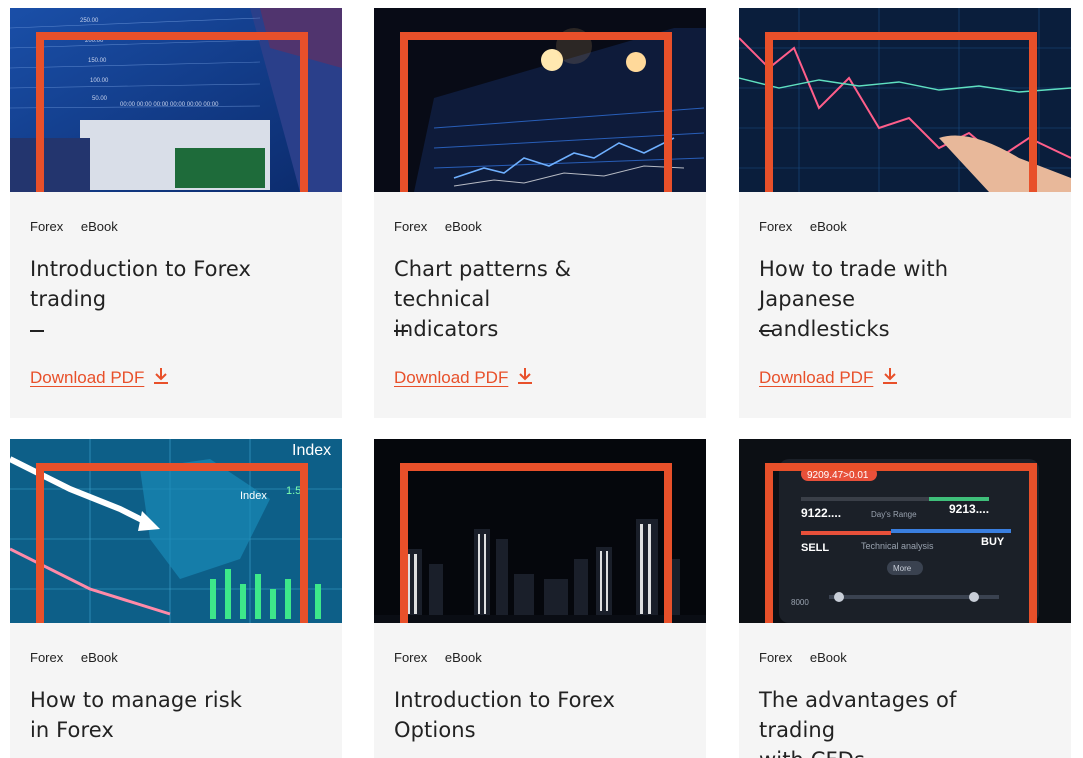 This screenshot has height=758, width=1083. Describe the element at coordinates (89, 21) in the screenshot. I see `svg-text: 250.00` at that location.